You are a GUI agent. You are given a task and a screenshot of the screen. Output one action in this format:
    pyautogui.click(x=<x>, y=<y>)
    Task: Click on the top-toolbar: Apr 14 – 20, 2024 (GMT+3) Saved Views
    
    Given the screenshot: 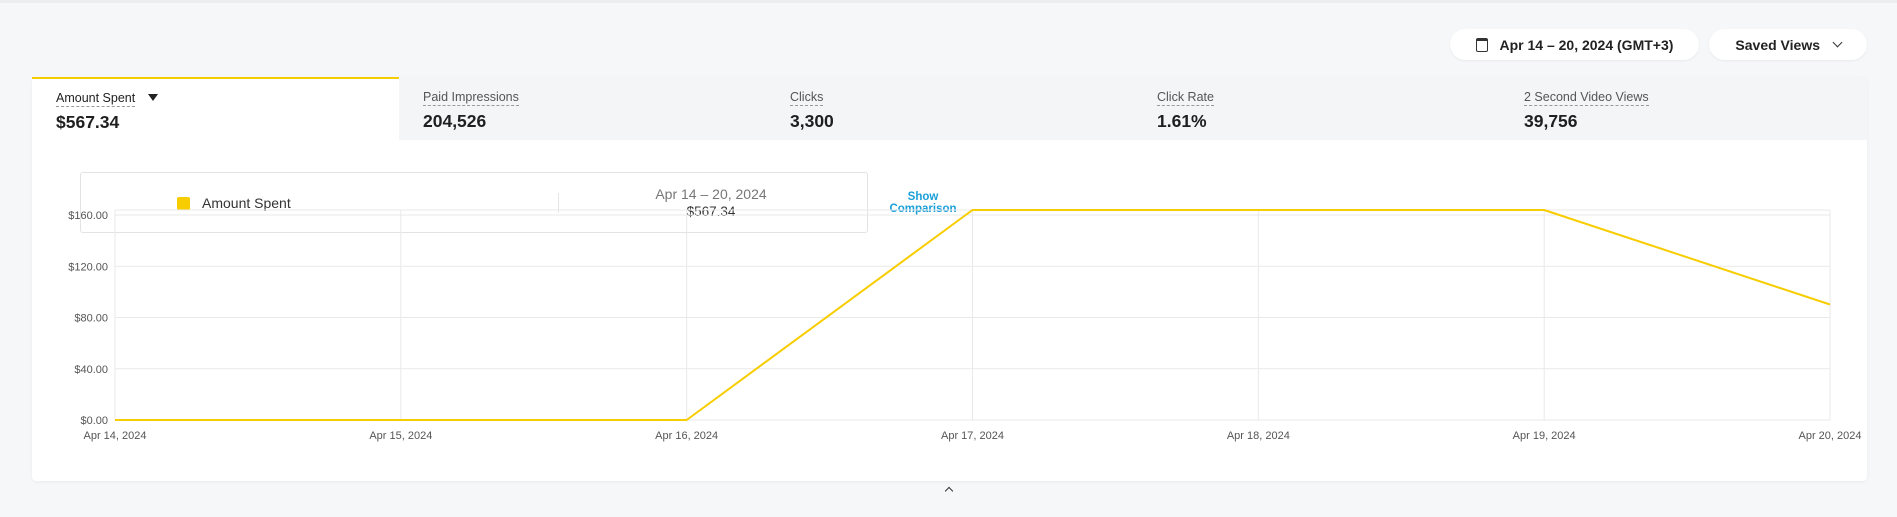 What is the action you would take?
    pyautogui.click(x=1658, y=44)
    